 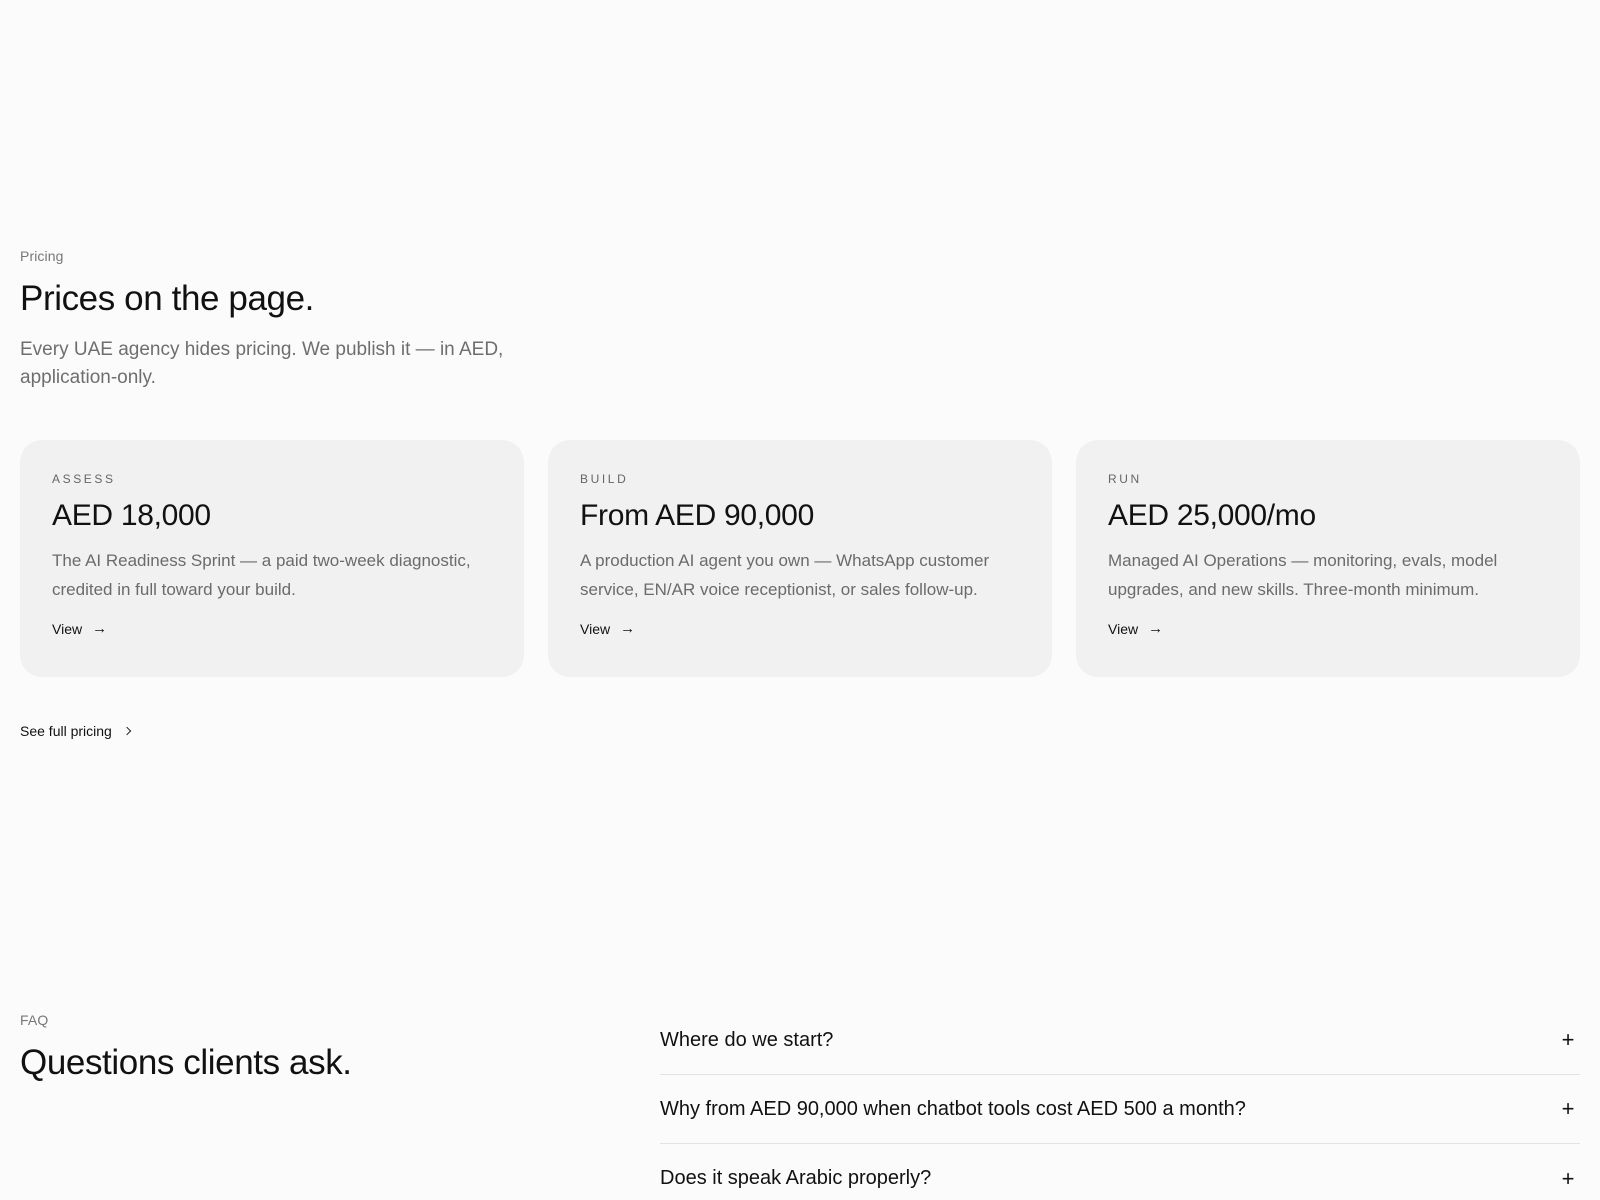 What do you see at coordinates (747, 1039) in the screenshot?
I see `faq-question: Where do we start?` at bounding box center [747, 1039].